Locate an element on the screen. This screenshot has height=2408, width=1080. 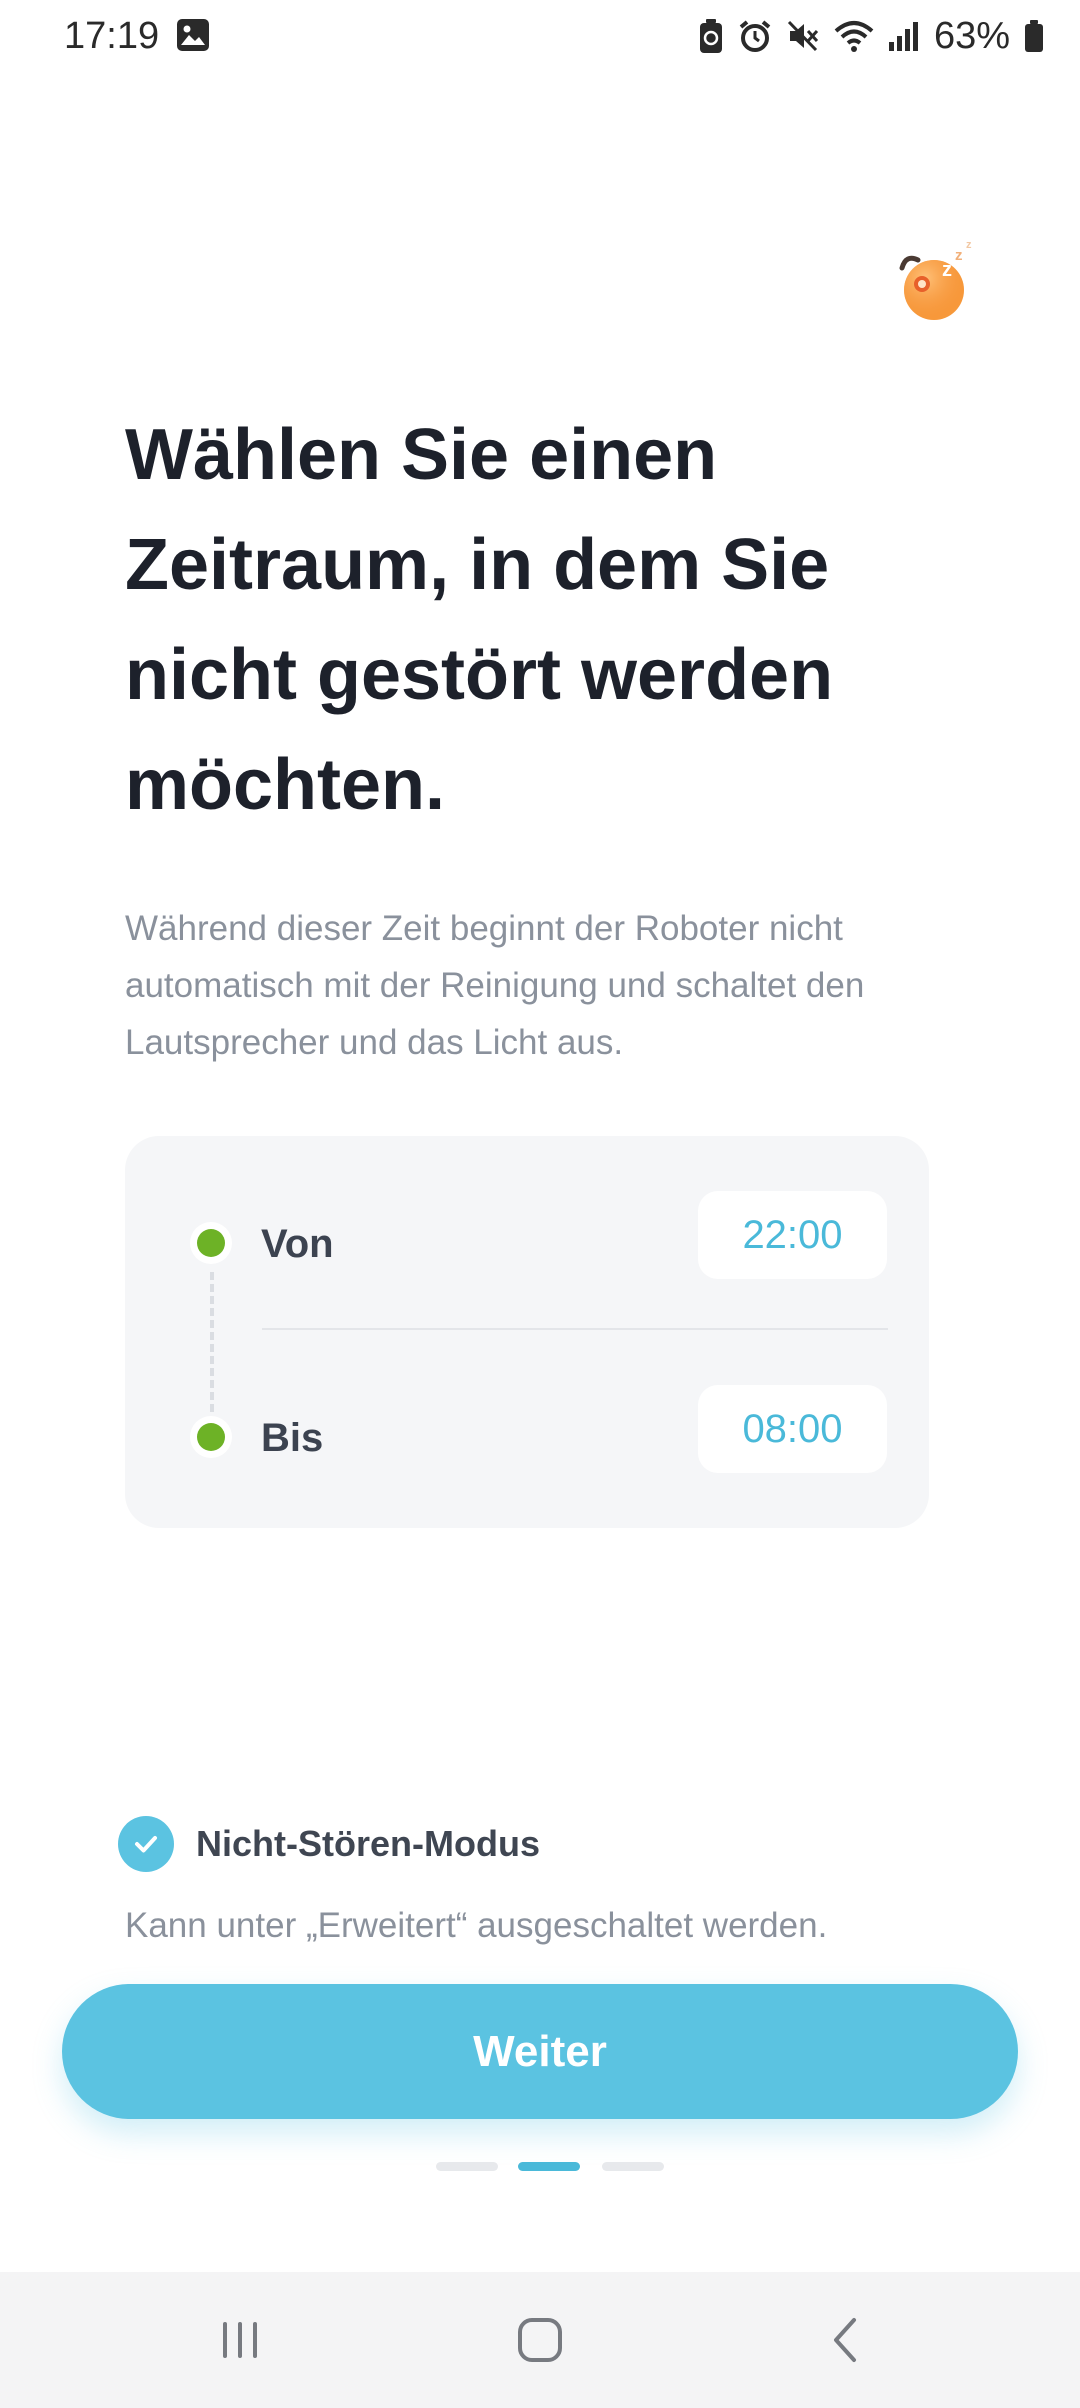
status-icons: 63% is located at coordinates (871, 36).